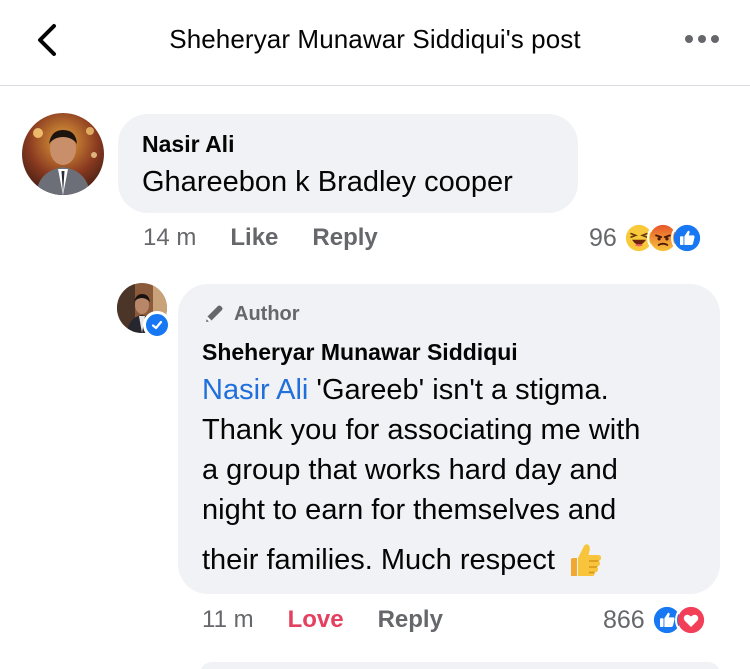 This screenshot has width=750, height=669. I want to click on reply-line: Thank you for associating me with, so click(421, 430).